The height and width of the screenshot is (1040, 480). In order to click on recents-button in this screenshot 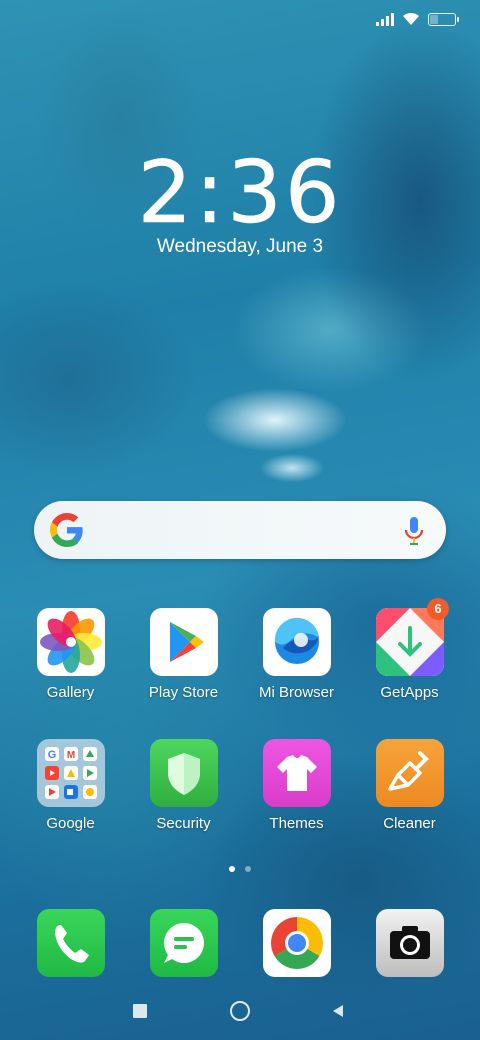, I will do `click(140, 1011)`.